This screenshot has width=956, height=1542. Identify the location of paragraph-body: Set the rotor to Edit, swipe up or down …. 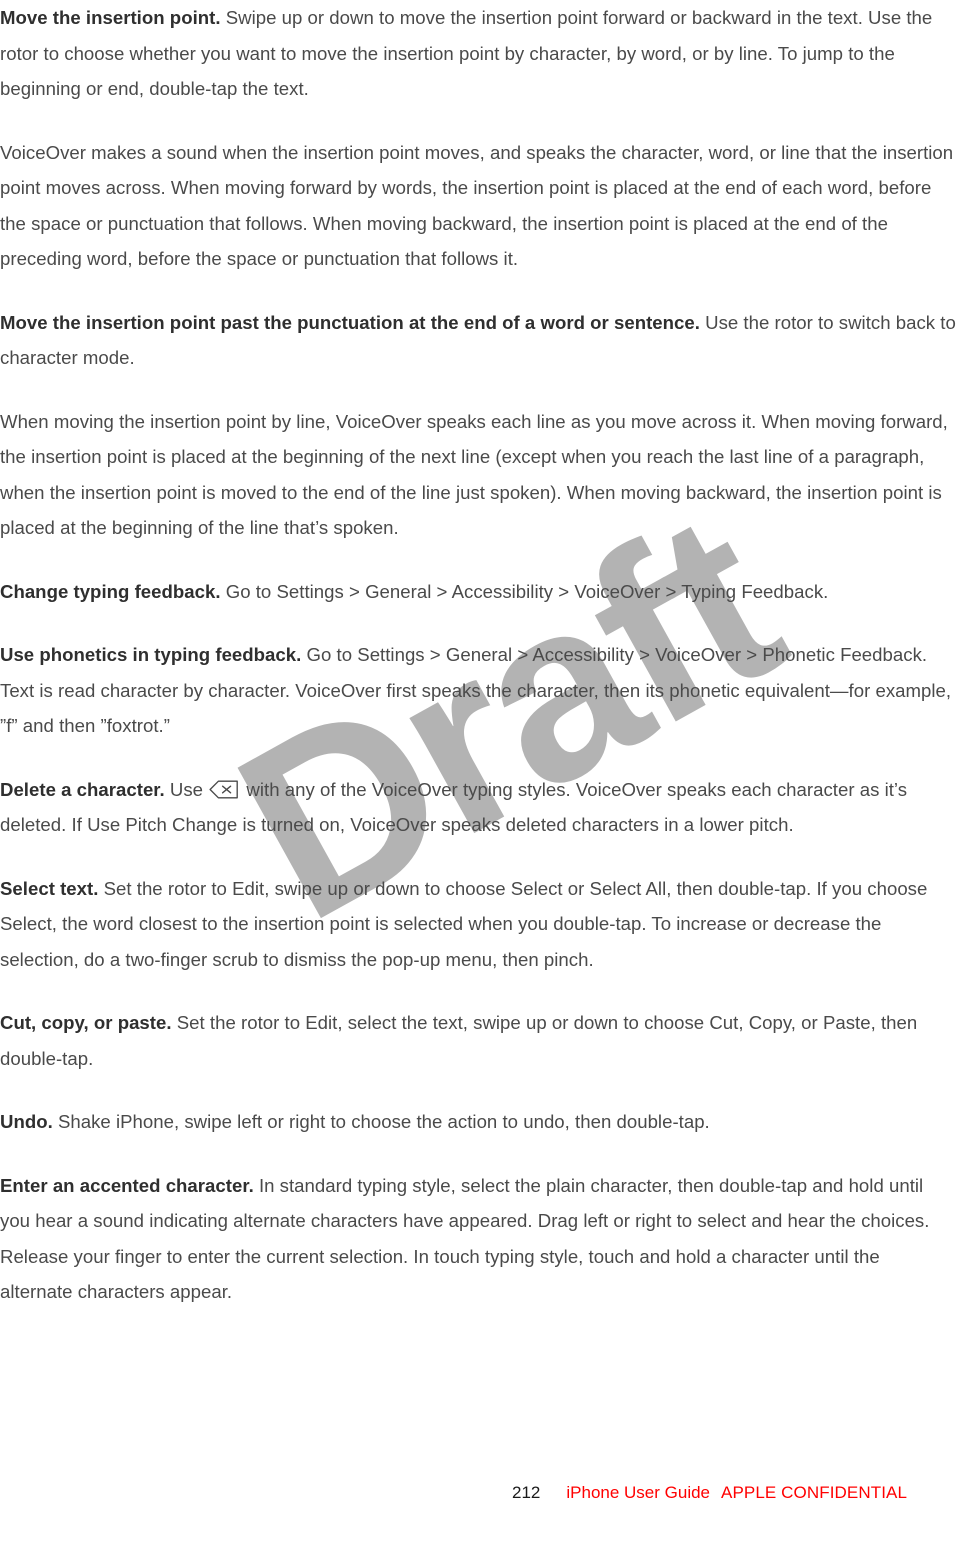
(464, 923).